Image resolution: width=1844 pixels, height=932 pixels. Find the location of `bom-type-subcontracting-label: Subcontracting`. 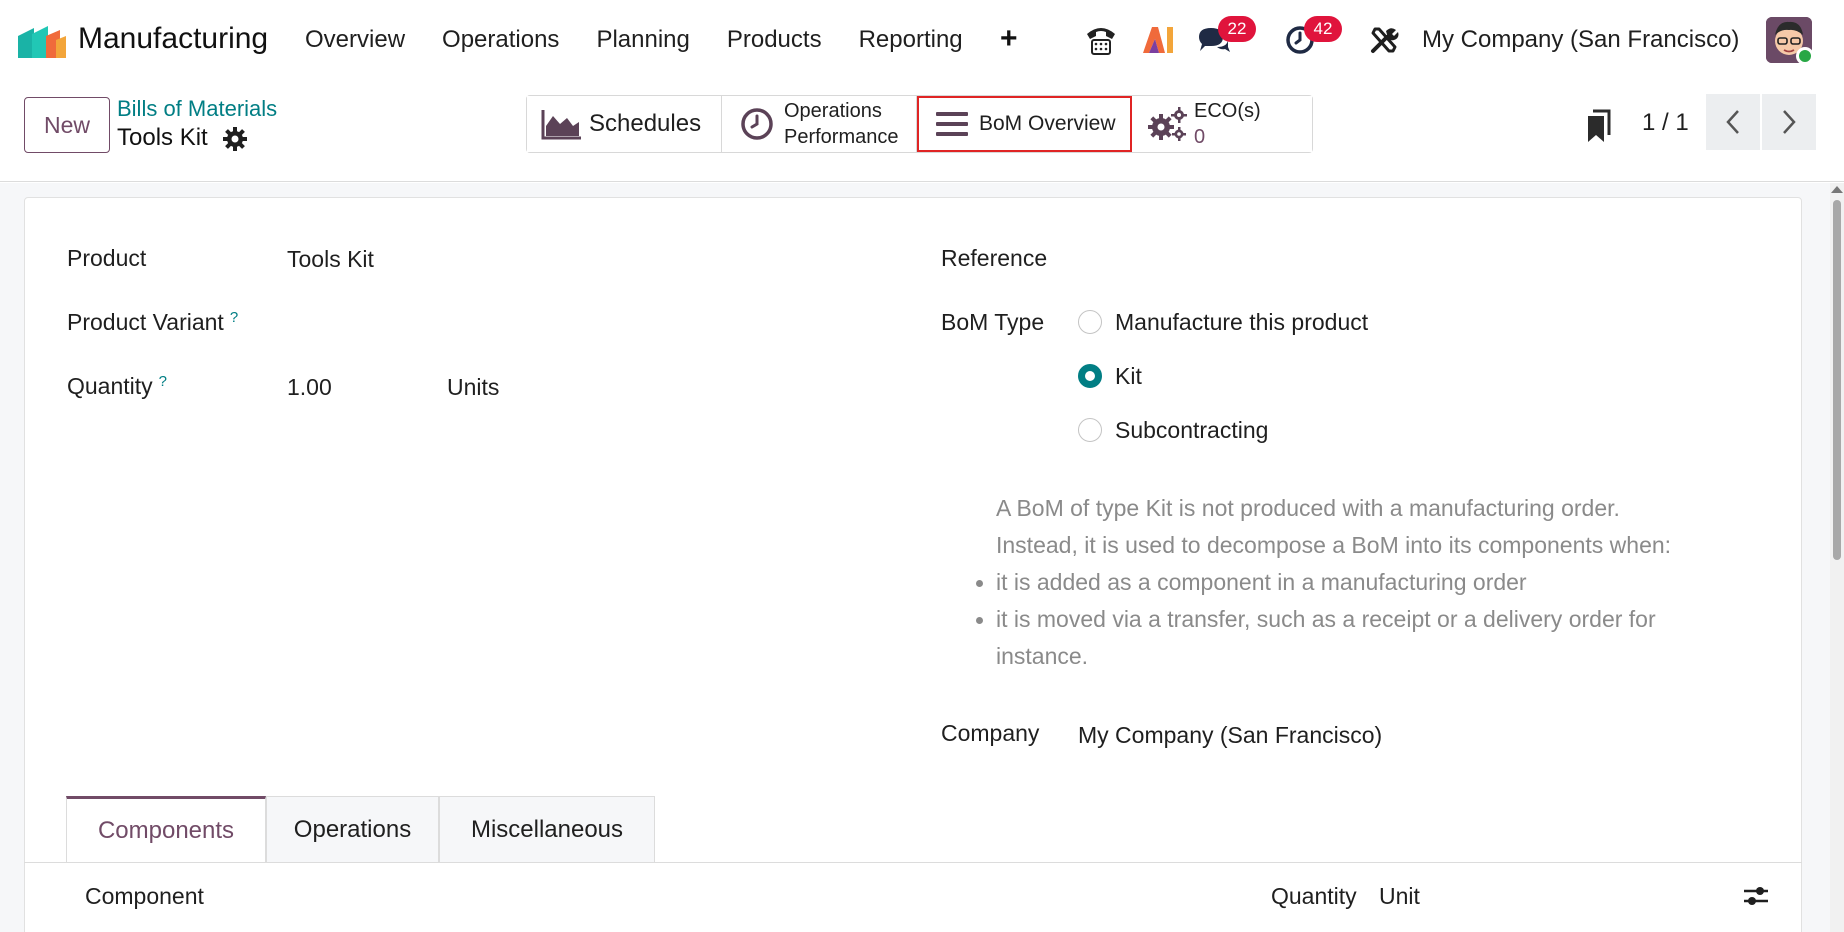

bom-type-subcontracting-label: Subcontracting is located at coordinates (1191, 430).